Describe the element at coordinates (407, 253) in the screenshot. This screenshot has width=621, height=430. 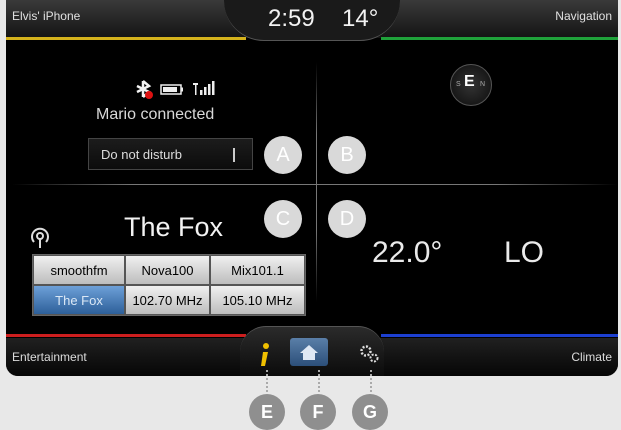
I see `climate-temperature: 22.0°` at that location.